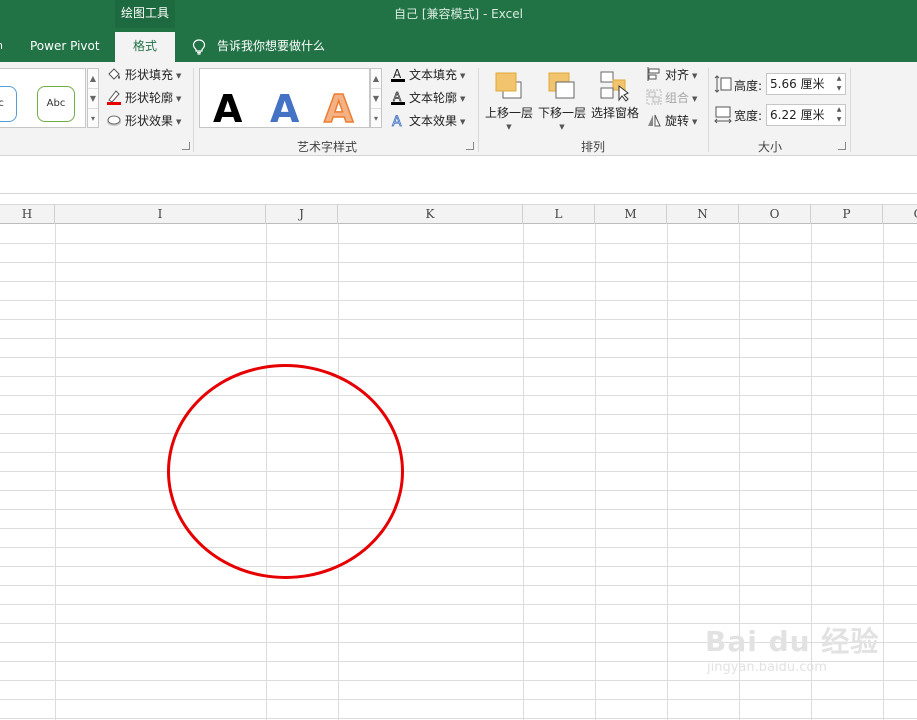 The width and height of the screenshot is (917, 720). I want to click on wordart-styles-group-label: 艺术字样式, so click(326, 147).